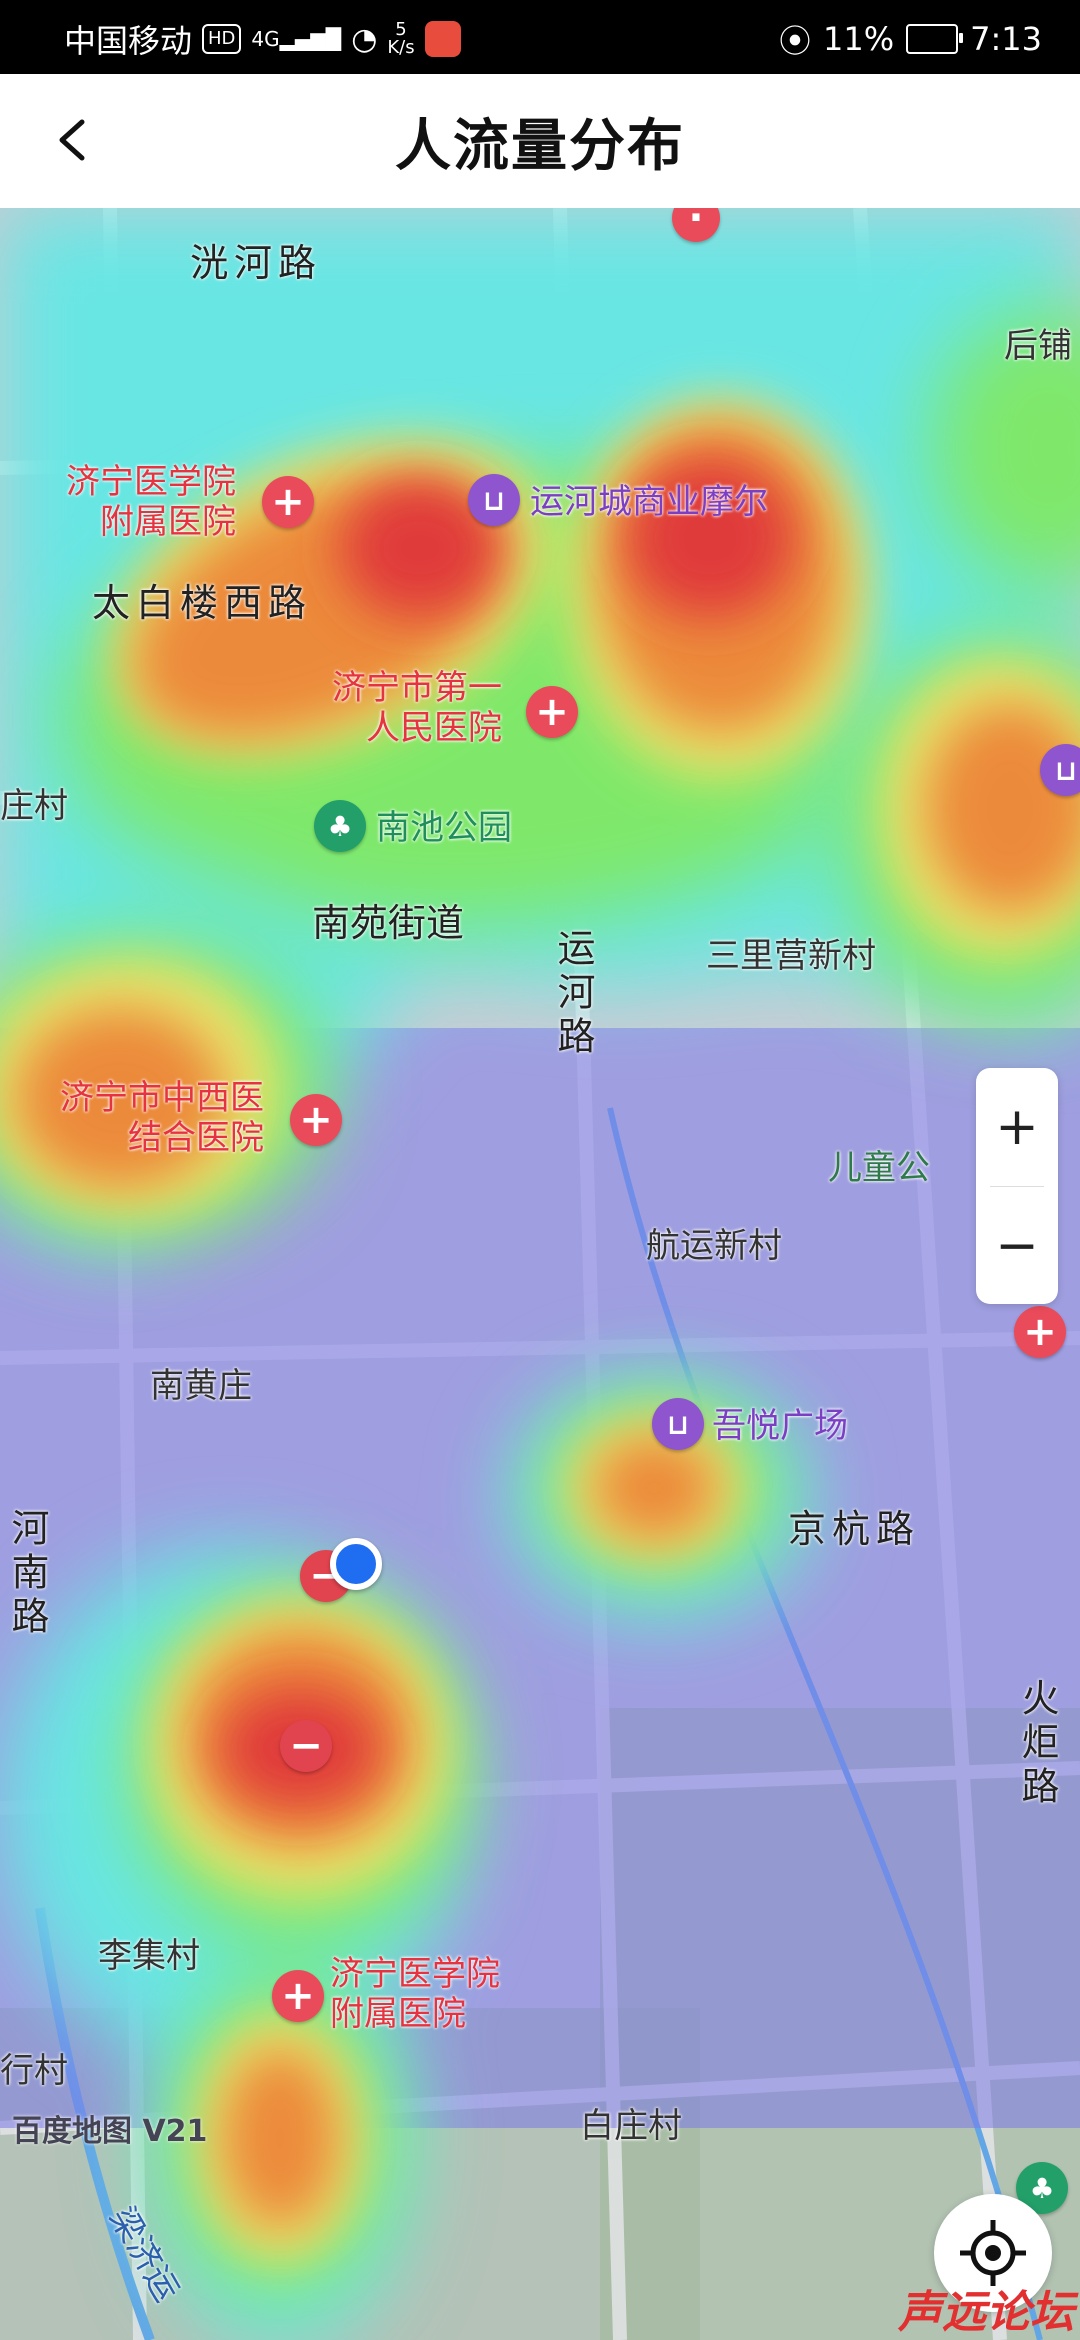  What do you see at coordinates (1017, 1246) in the screenshot?
I see `zoom-out-button: −` at bounding box center [1017, 1246].